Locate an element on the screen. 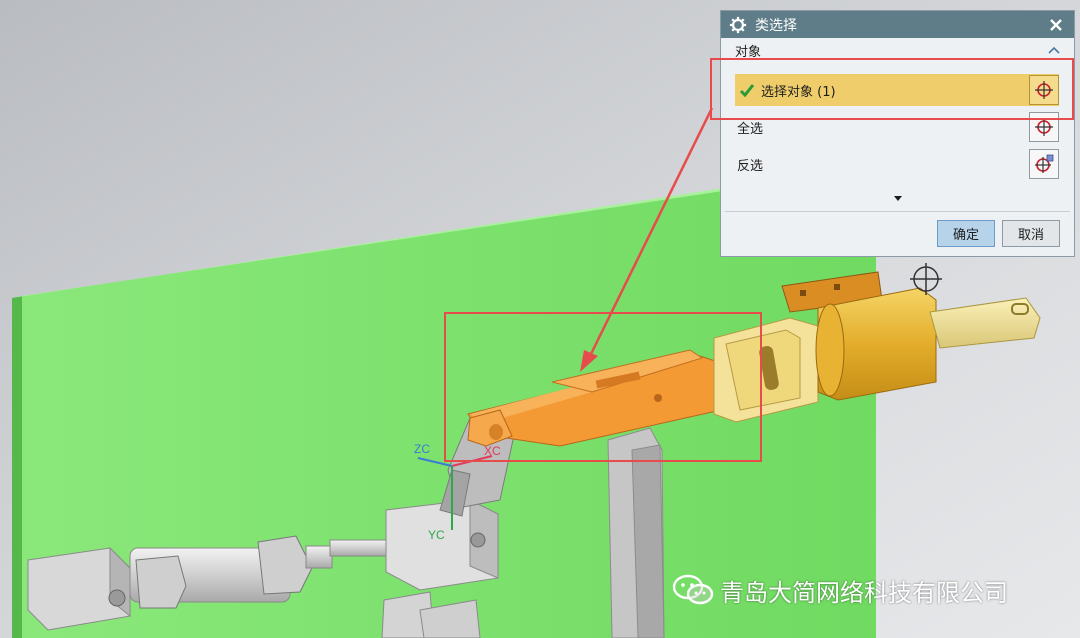 The width and height of the screenshot is (1080, 638). axis-label-yc: YC is located at coordinates (436, 535).